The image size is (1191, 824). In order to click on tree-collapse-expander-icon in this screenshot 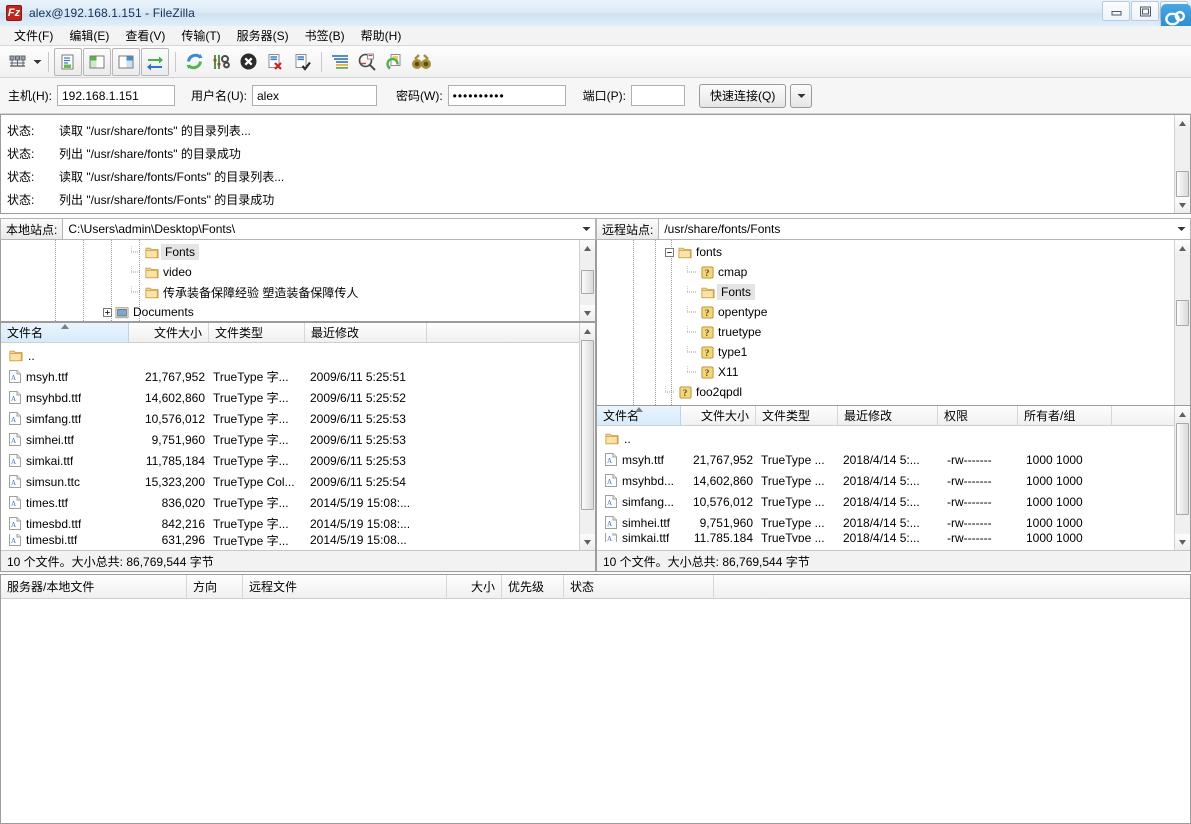, I will do `click(669, 252)`.